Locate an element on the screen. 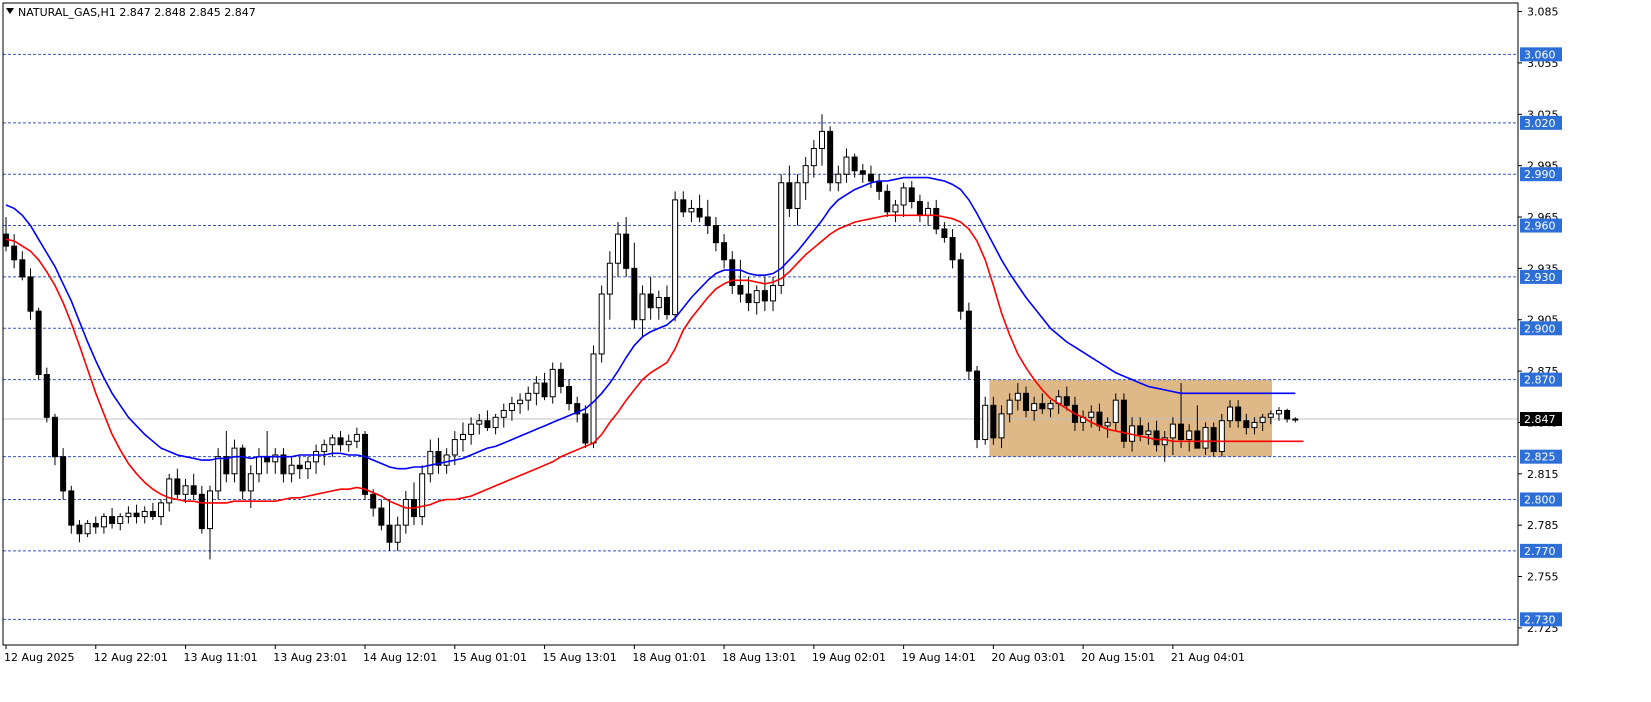 This screenshot has width=1651, height=702. time-tick-label: 15 Aug 01:01 is located at coordinates (490, 657).